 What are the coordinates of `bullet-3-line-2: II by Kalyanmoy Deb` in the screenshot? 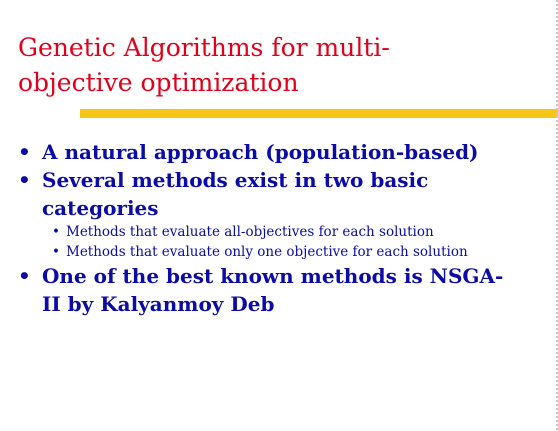 It's located at (158, 304).